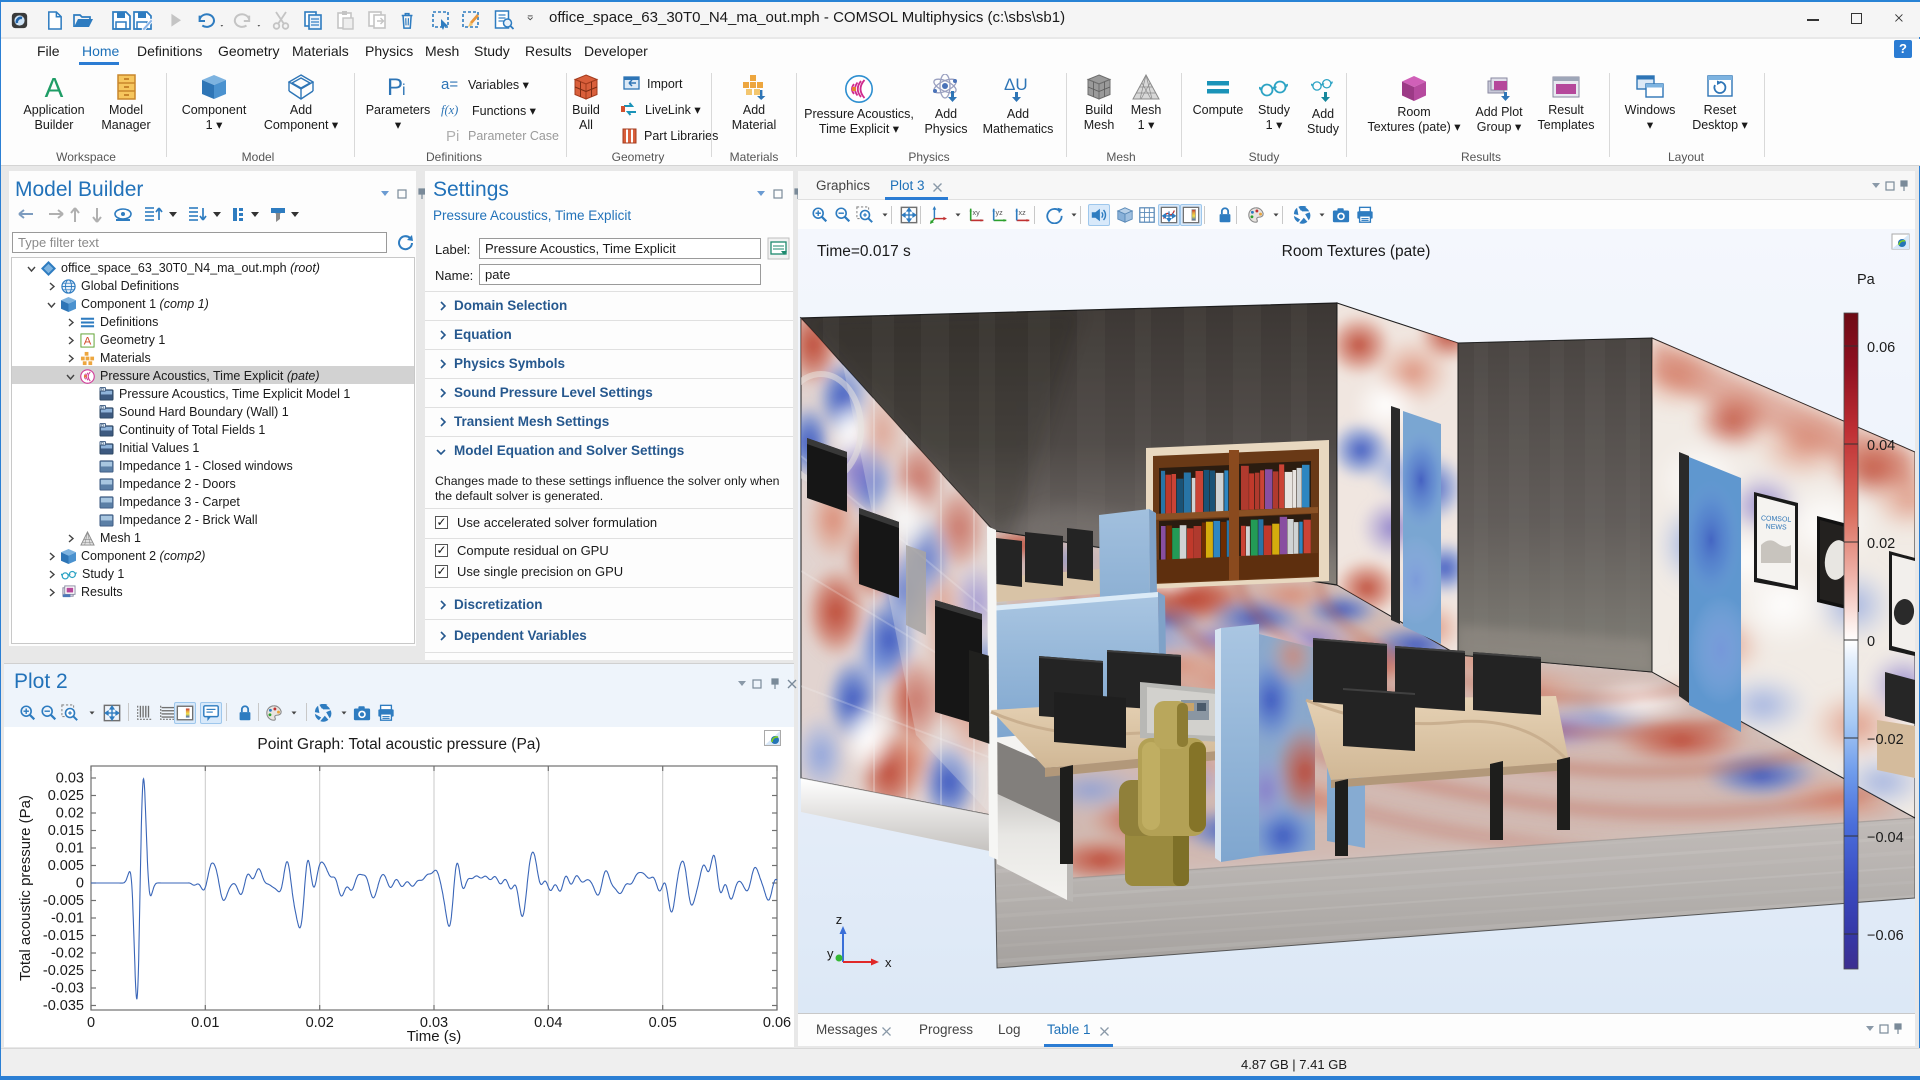 The width and height of the screenshot is (1920, 1080). What do you see at coordinates (1016, 84) in the screenshot?
I see `svg-text: ΔU` at bounding box center [1016, 84].